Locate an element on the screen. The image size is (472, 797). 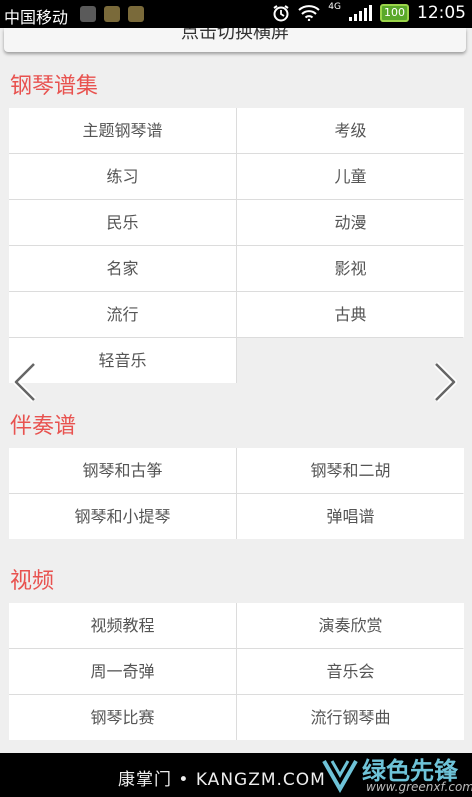
category-item: 名家 is located at coordinates (122, 268).